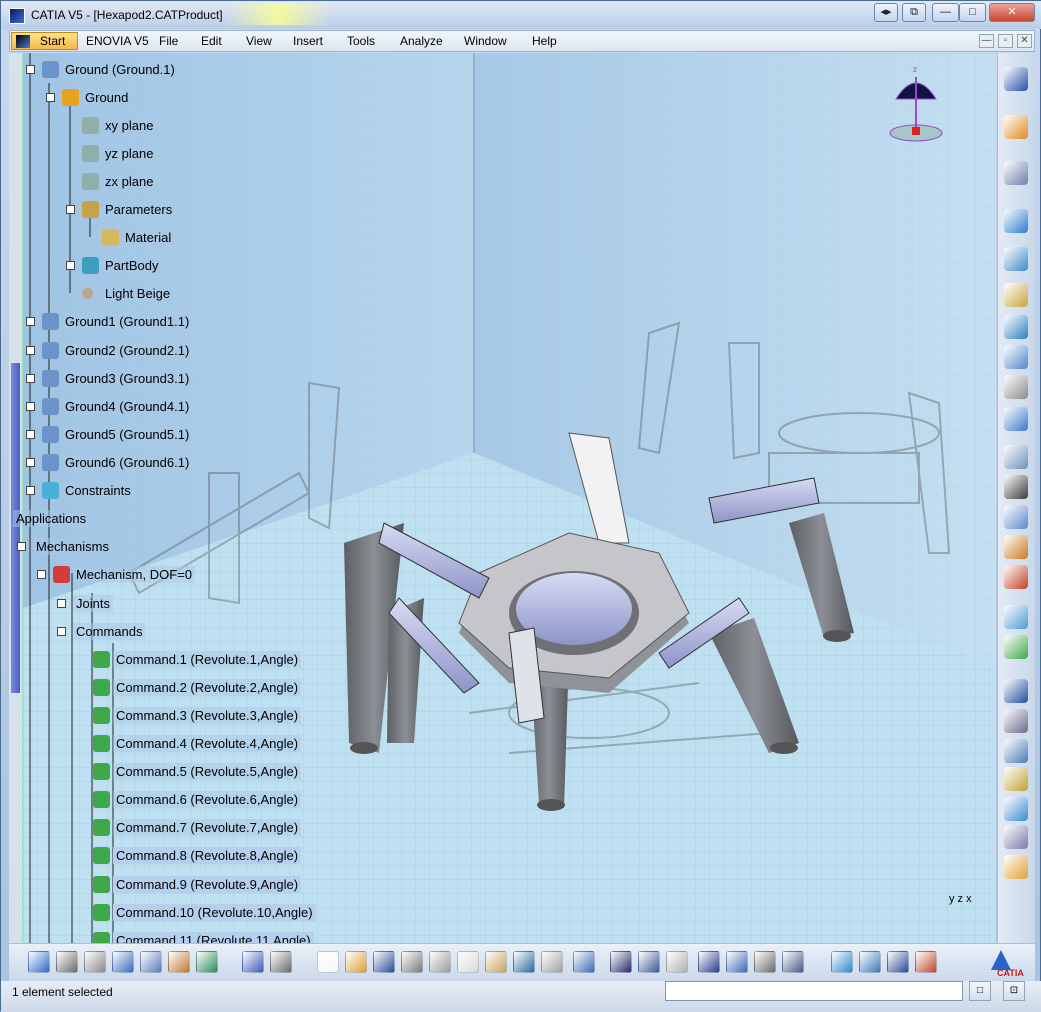 The height and width of the screenshot is (1012, 1041). What do you see at coordinates (621, 962) in the screenshot?
I see `formula-icon` at bounding box center [621, 962].